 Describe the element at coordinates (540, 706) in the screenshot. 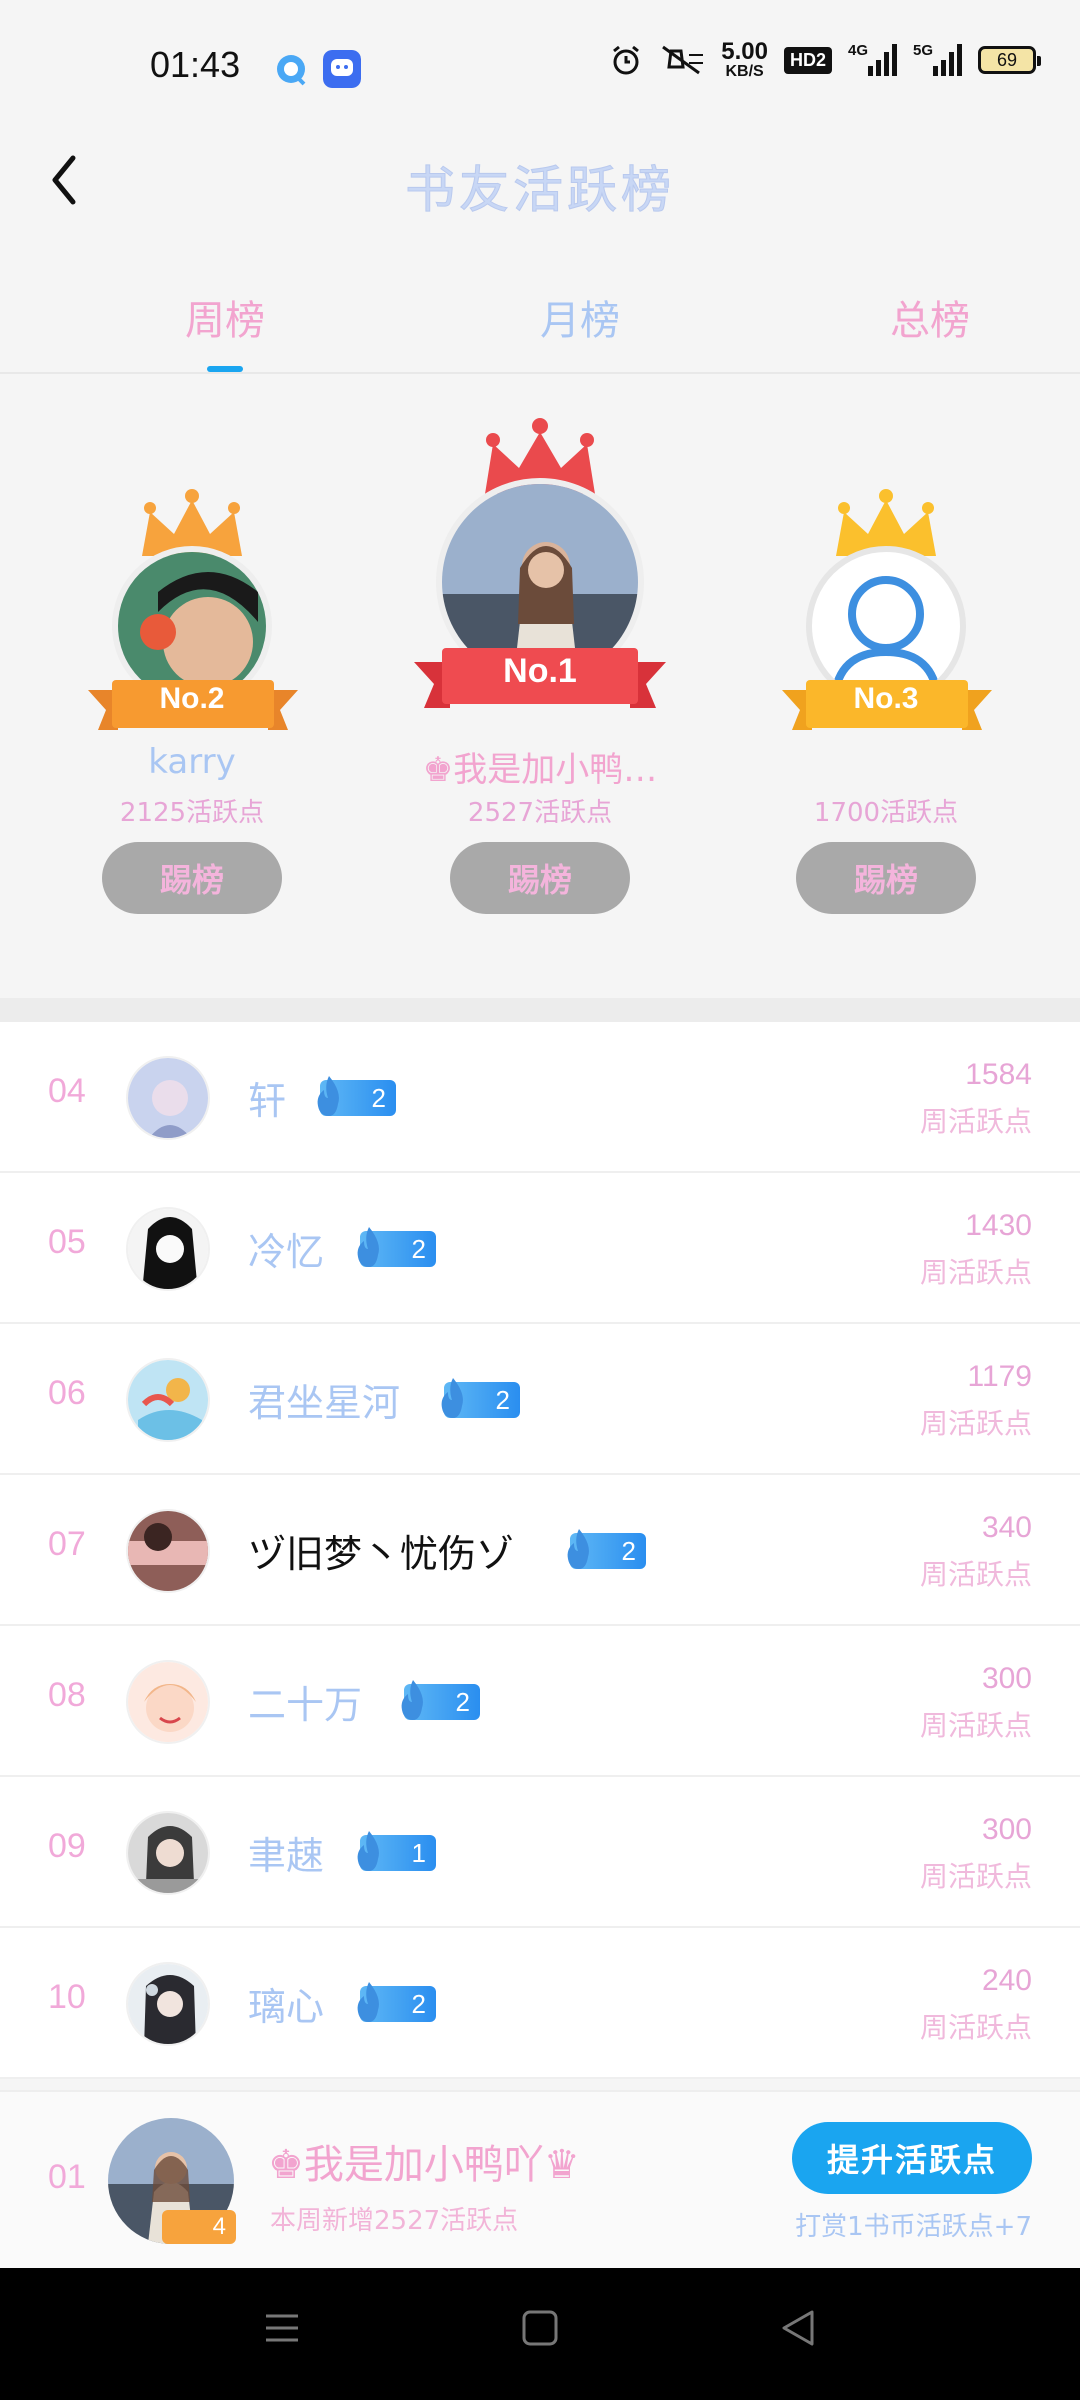

I see `podium-first: No.1 ♚我是加小鸭… 2527活跃点 踢榜` at that location.